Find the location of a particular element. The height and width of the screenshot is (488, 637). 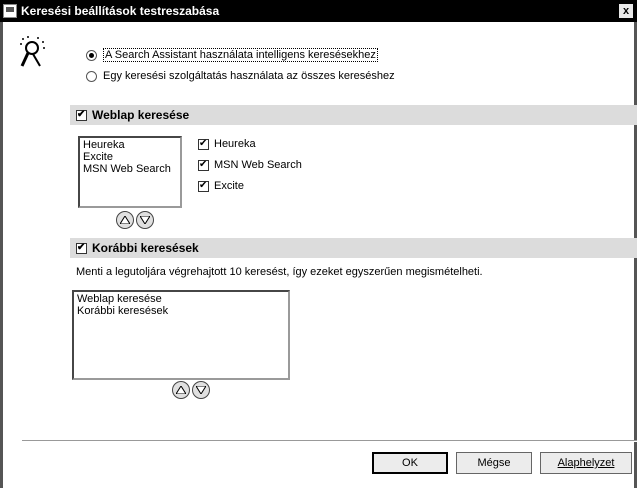

provider-order-controls is located at coordinates (135, 220).